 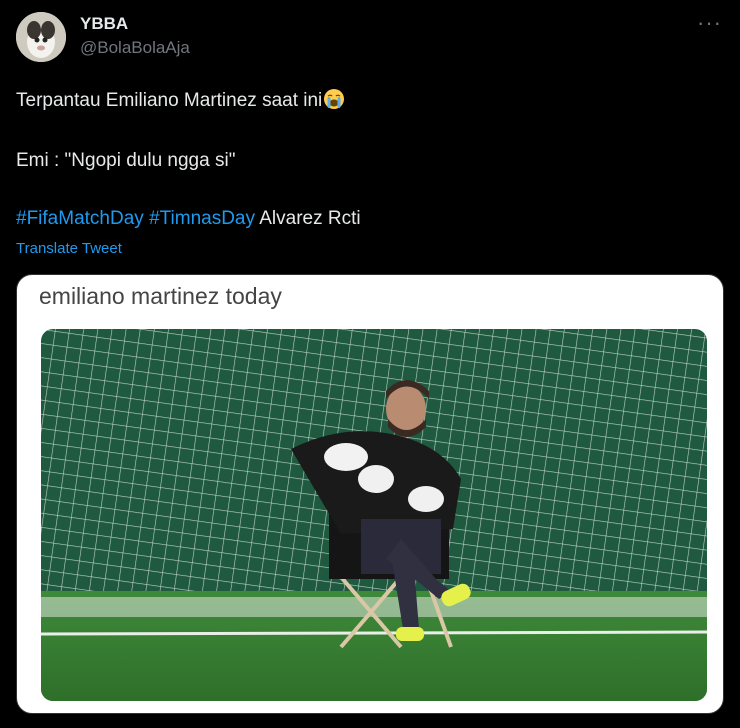 I want to click on more-options-button: ···, so click(x=709, y=23).